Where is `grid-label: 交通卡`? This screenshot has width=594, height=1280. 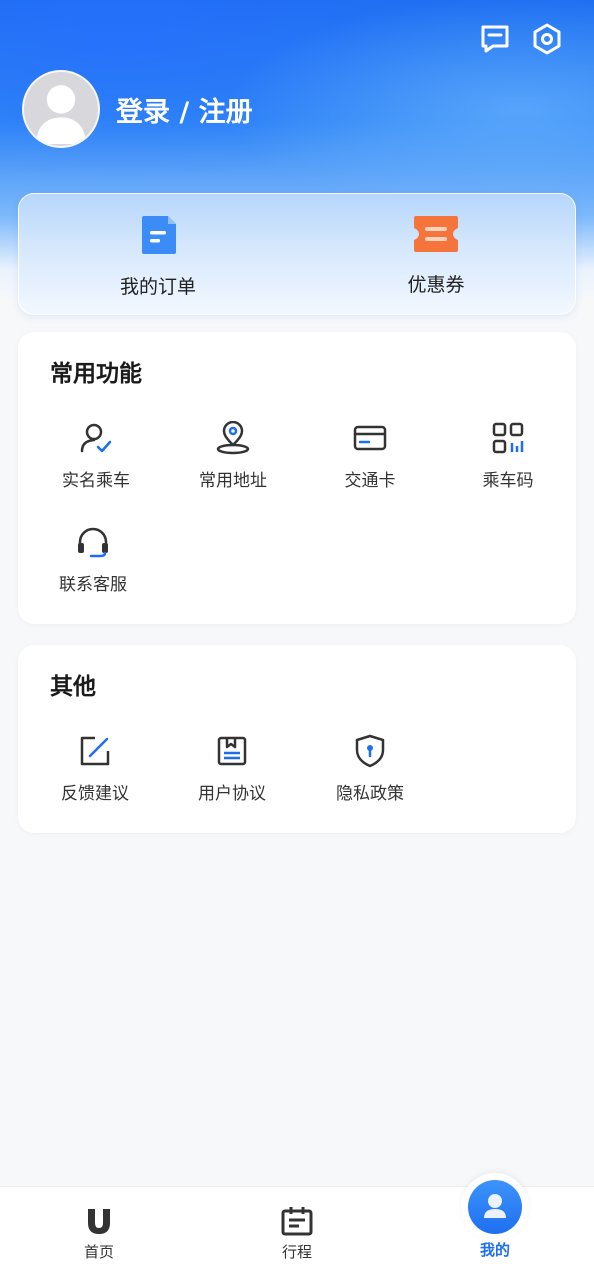 grid-label: 交通卡 is located at coordinates (370, 481).